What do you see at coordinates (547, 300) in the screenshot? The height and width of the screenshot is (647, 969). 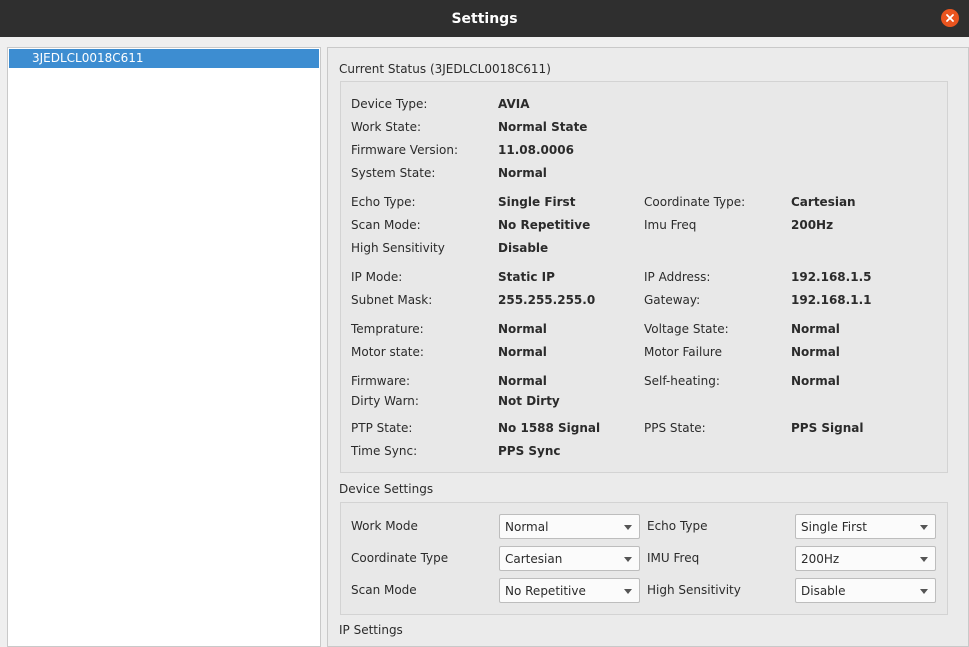 I see `status-value: 255.255.255.0` at bounding box center [547, 300].